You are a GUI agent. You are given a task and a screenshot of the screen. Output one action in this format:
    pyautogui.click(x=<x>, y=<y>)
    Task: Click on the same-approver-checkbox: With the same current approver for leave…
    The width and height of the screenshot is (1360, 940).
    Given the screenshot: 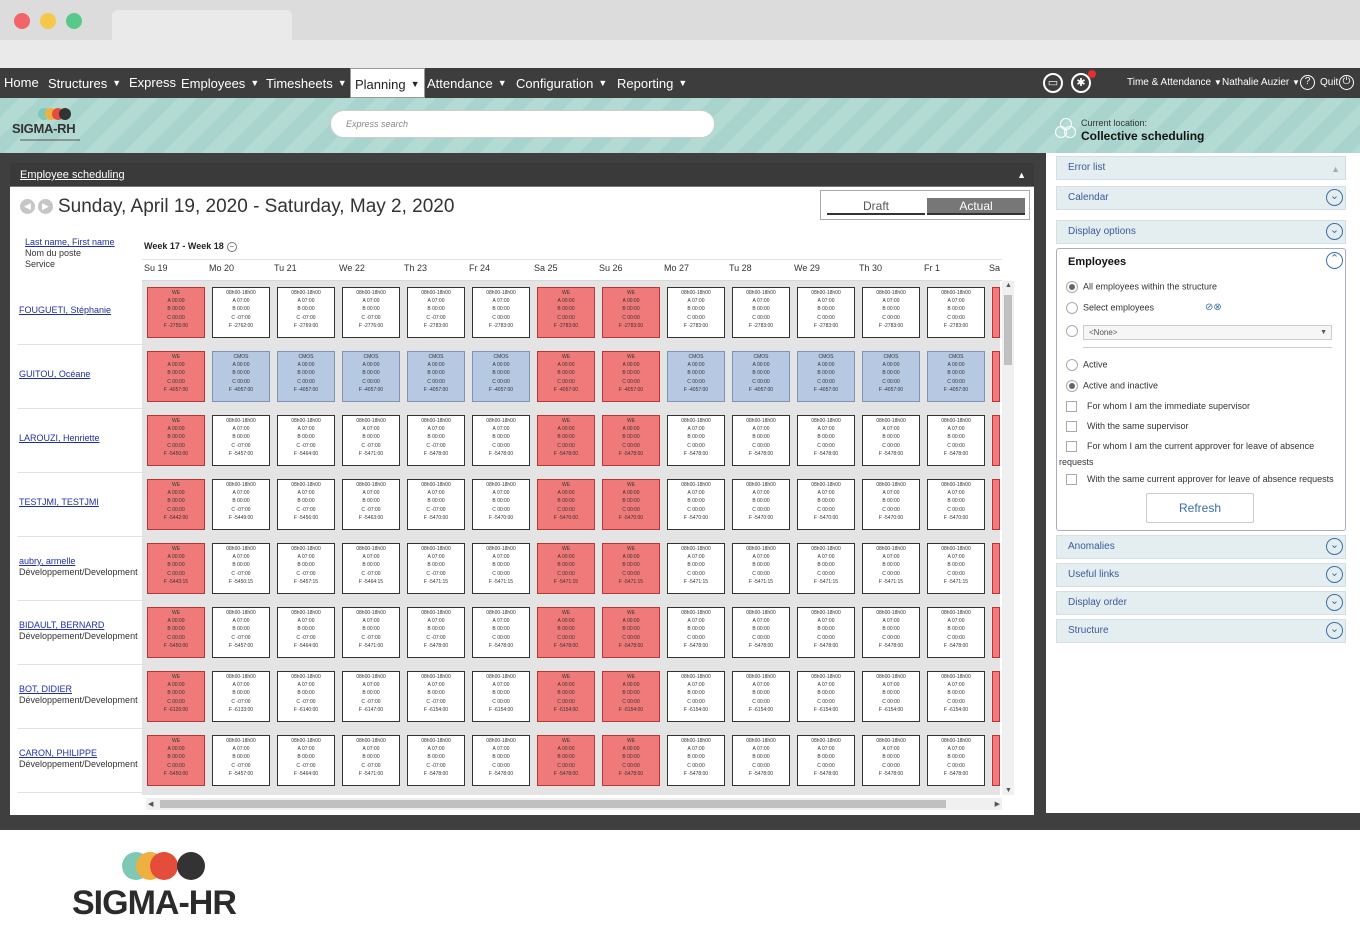 What is the action you would take?
    pyautogui.click(x=1200, y=480)
    